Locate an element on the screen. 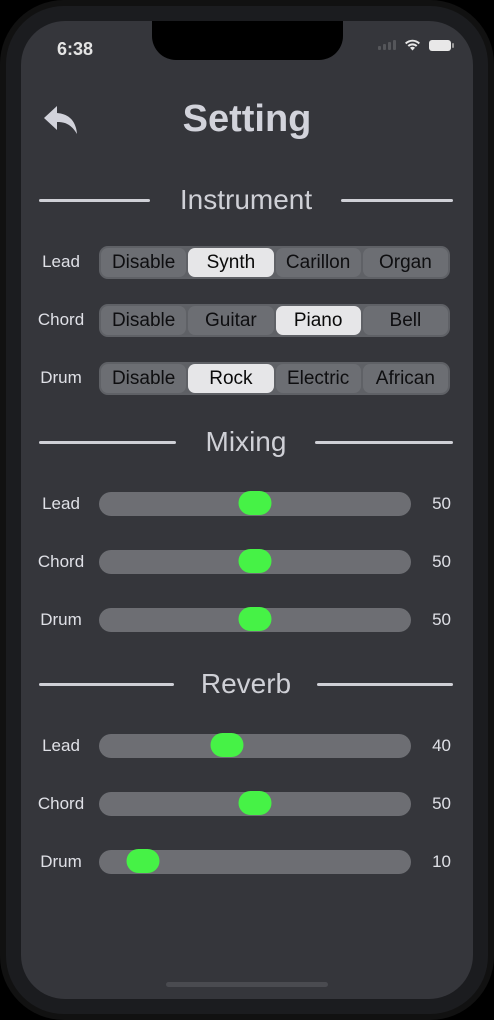 The width and height of the screenshot is (494, 1020). segment-option: Guitar is located at coordinates (231, 320).